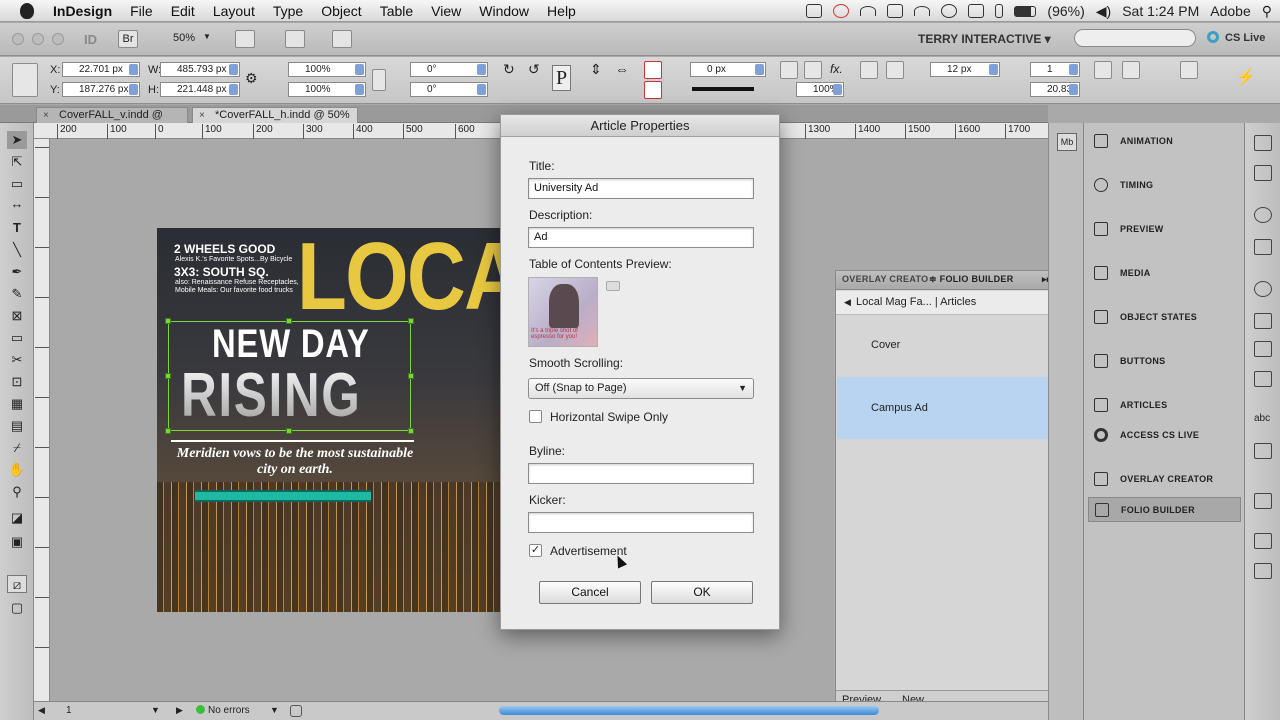 This screenshot has height=720, width=1280. Describe the element at coordinates (342, 39) in the screenshot. I see `arrange-documents-button` at that location.